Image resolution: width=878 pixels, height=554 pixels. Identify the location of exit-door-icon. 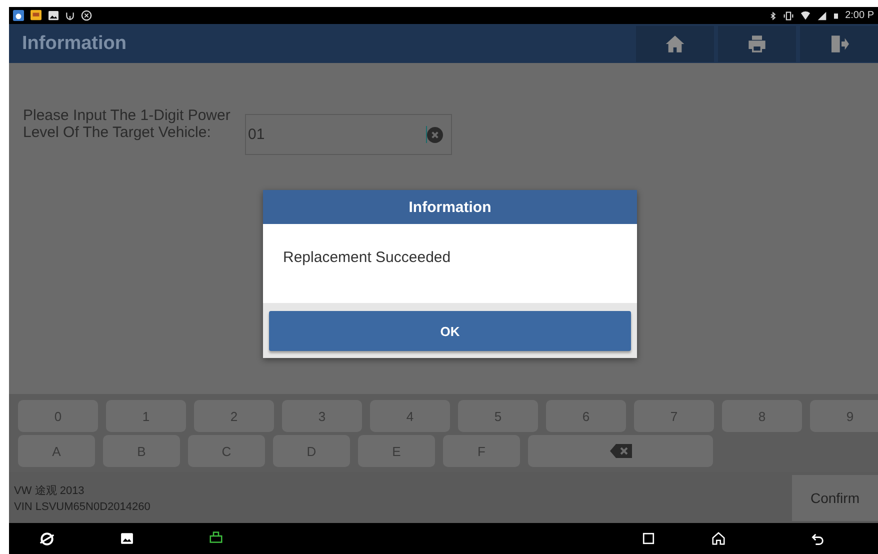
(839, 44).